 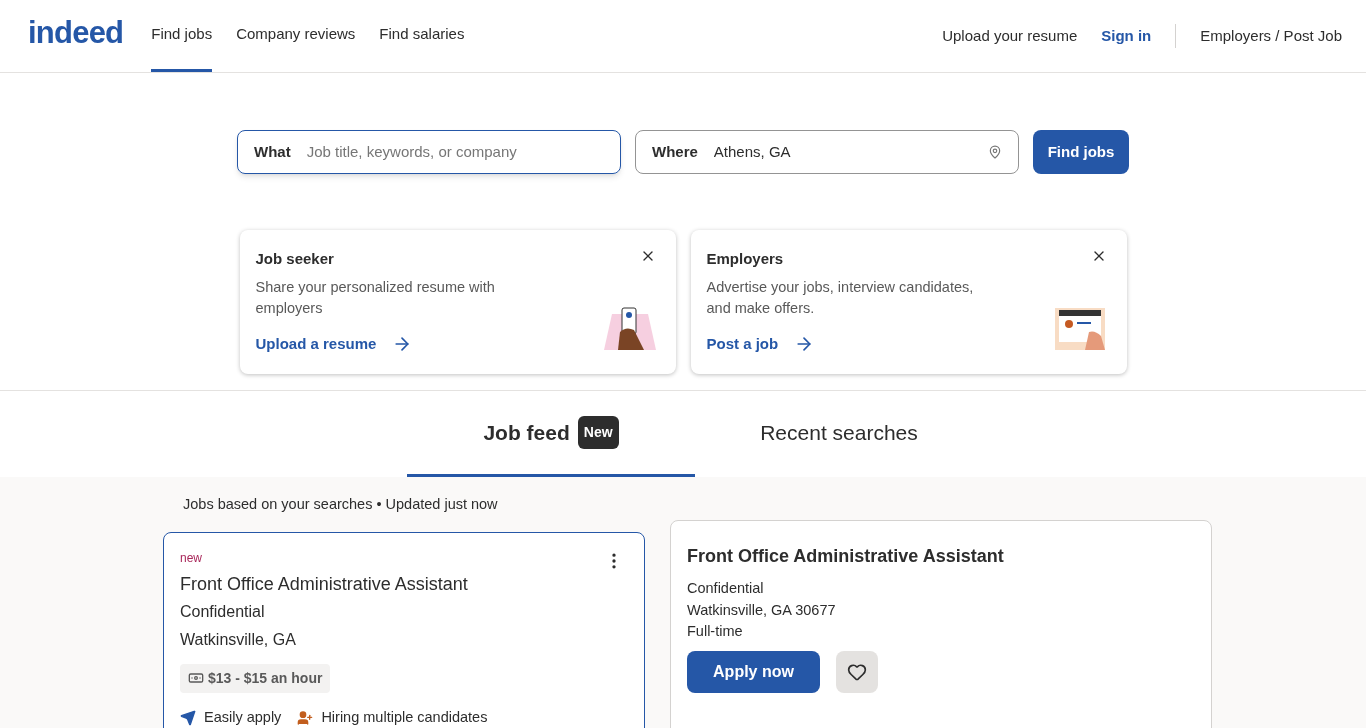 I want to click on nav-link: Find jobs, so click(x=182, y=36).